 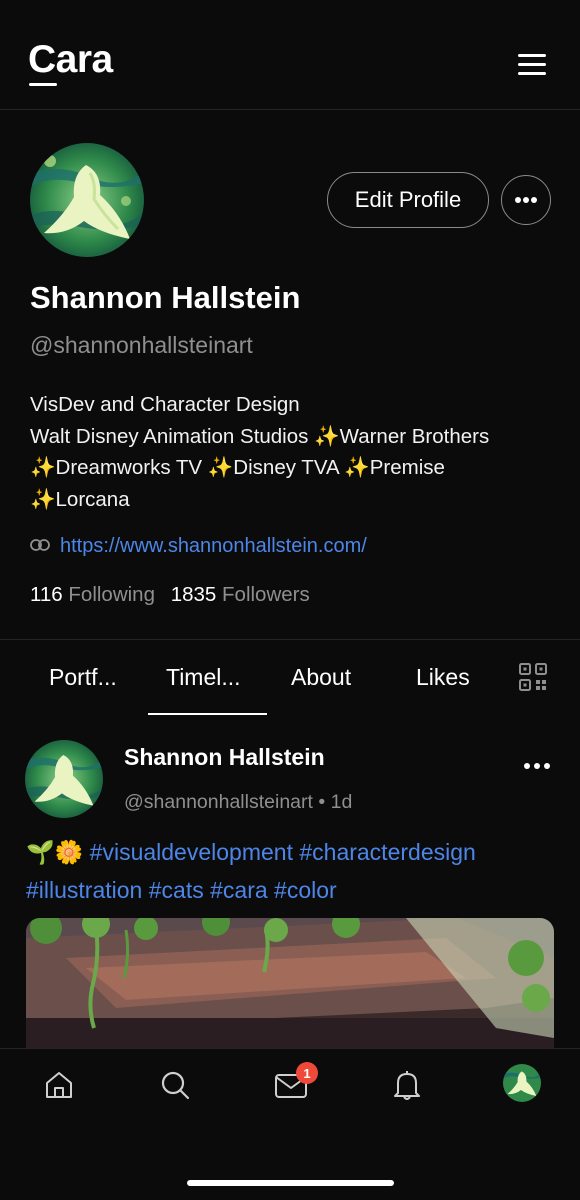 I want to click on cara-logo: Cara, so click(x=70, y=60).